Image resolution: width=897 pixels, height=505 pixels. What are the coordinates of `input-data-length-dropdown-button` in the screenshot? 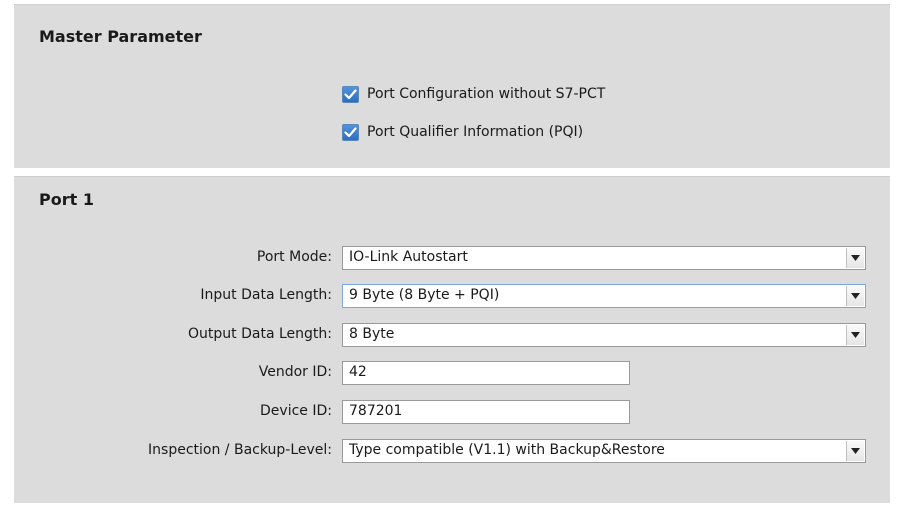 It's located at (855, 296).